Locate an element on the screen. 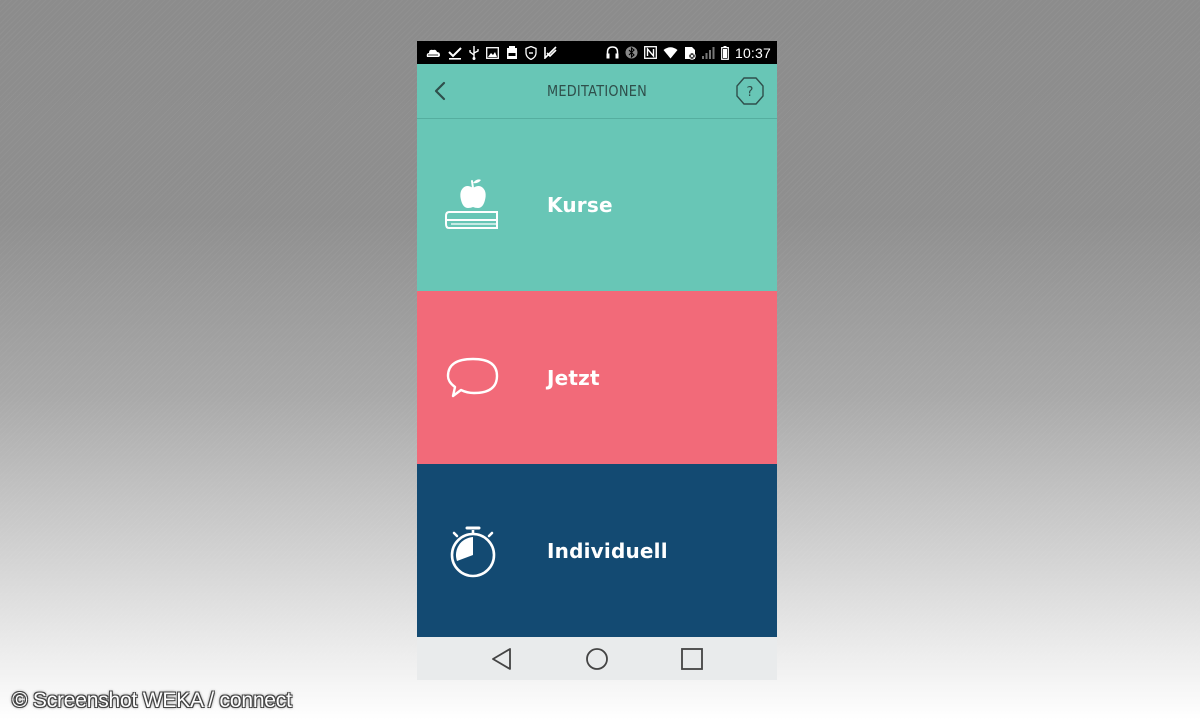 The height and width of the screenshot is (720, 1200). status-bar: 10:37 is located at coordinates (597, 52).